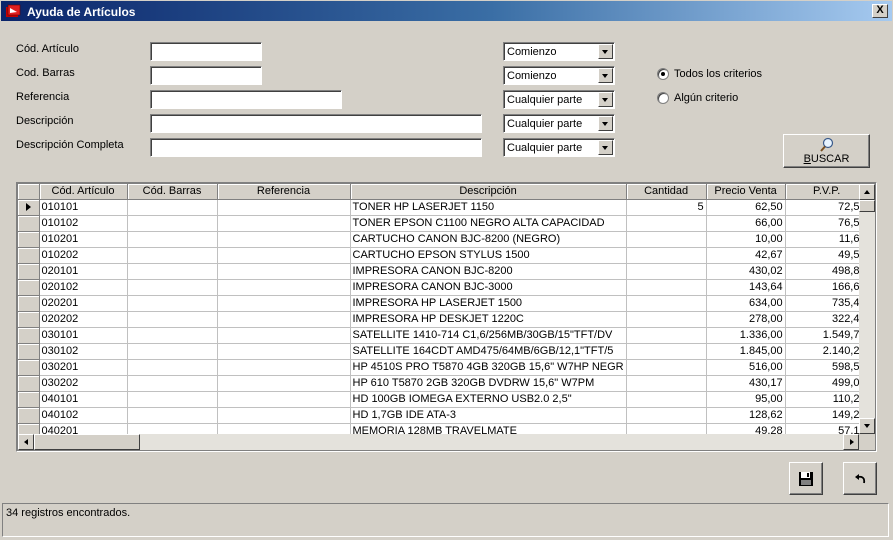  Describe the element at coordinates (559, 99) in the screenshot. I see `referencia-mode-select: Cualquier parte` at that location.